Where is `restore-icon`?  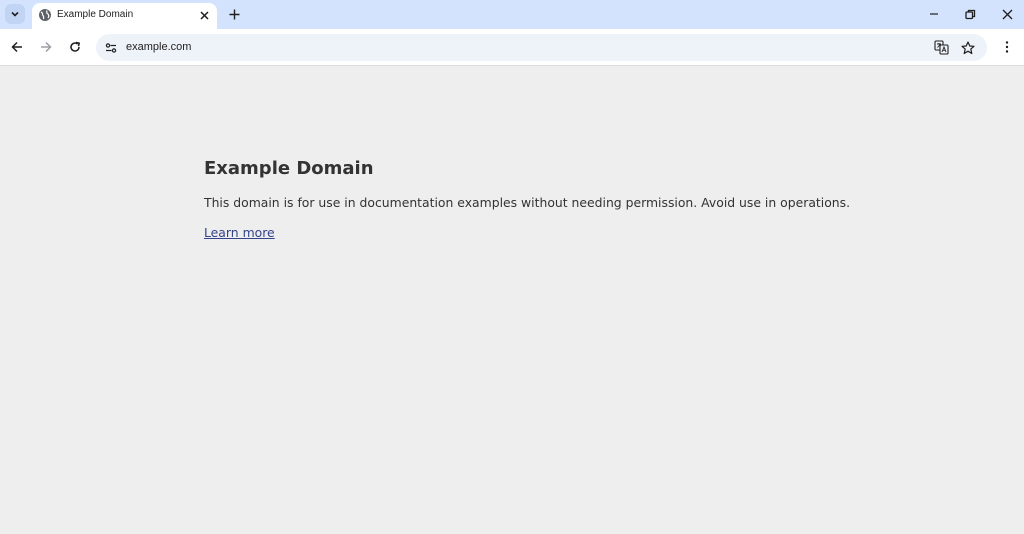
restore-icon is located at coordinates (969, 14).